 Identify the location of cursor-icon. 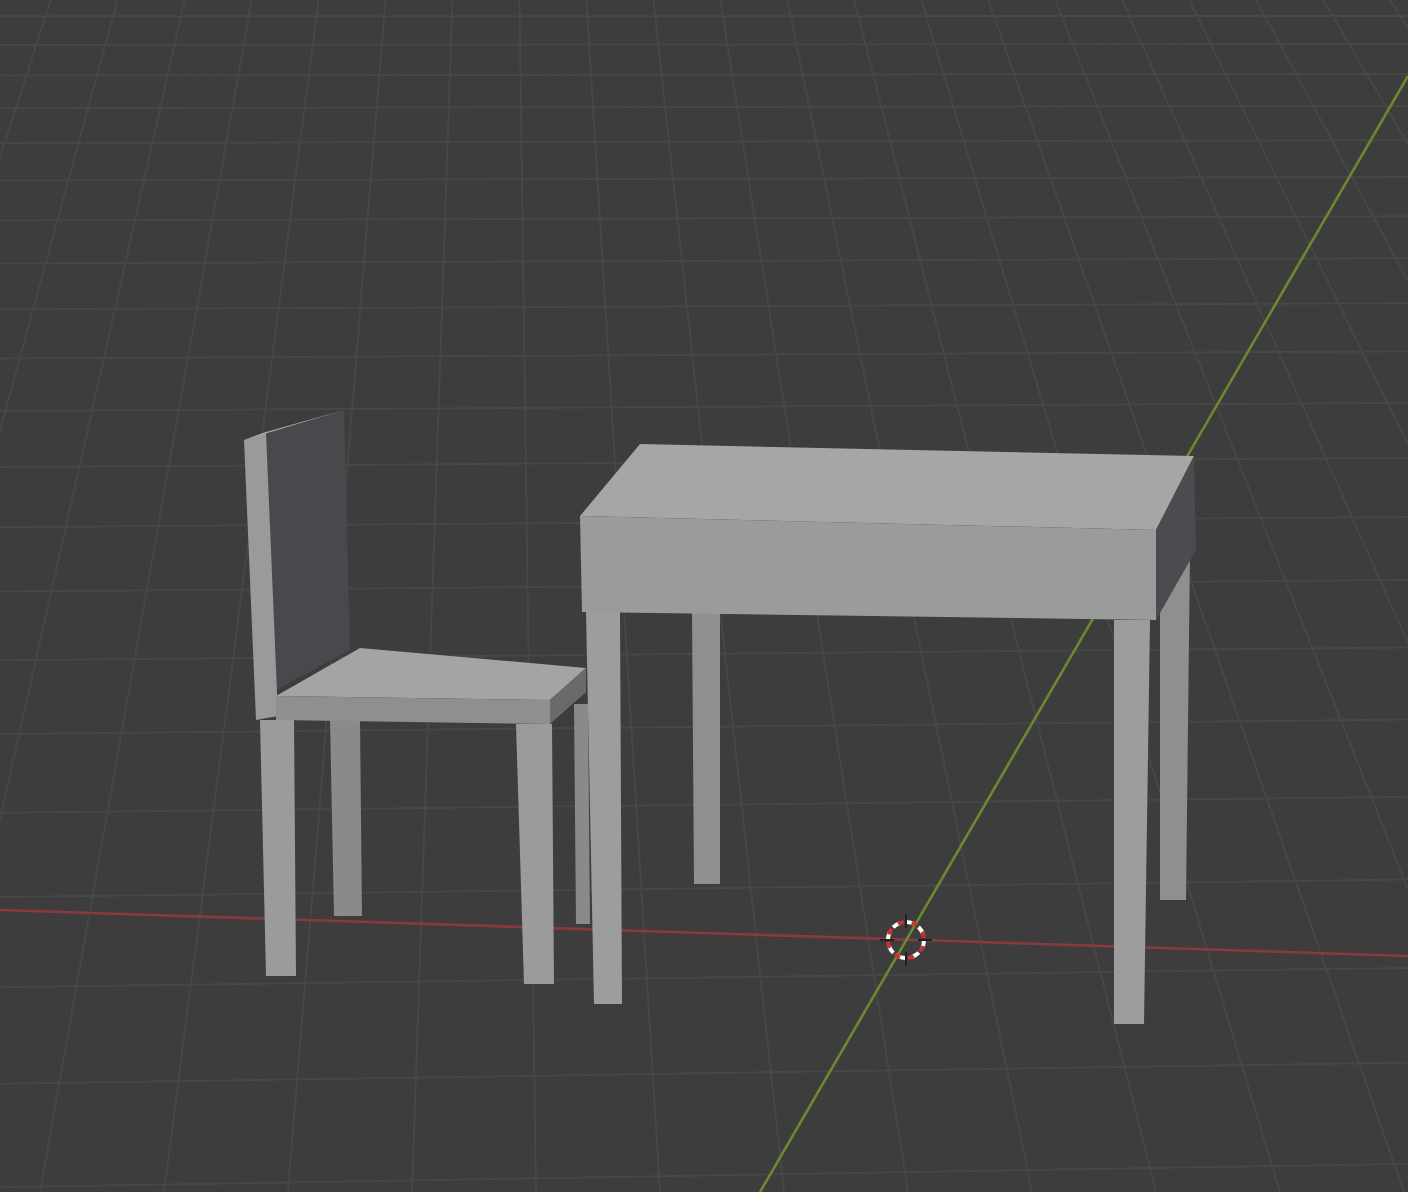
(906, 940).